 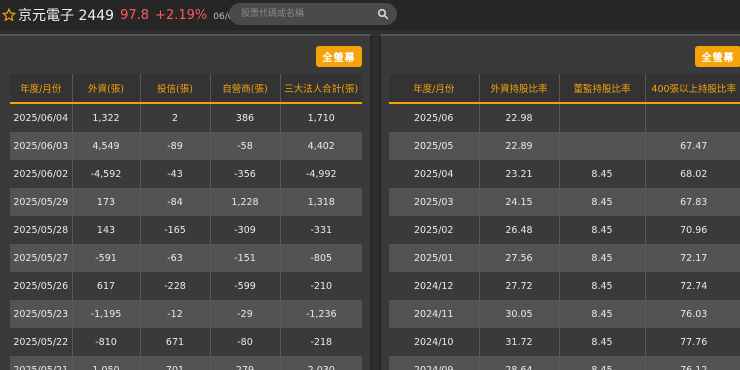 I want to click on table-cell: 2025/06, so click(x=434, y=117).